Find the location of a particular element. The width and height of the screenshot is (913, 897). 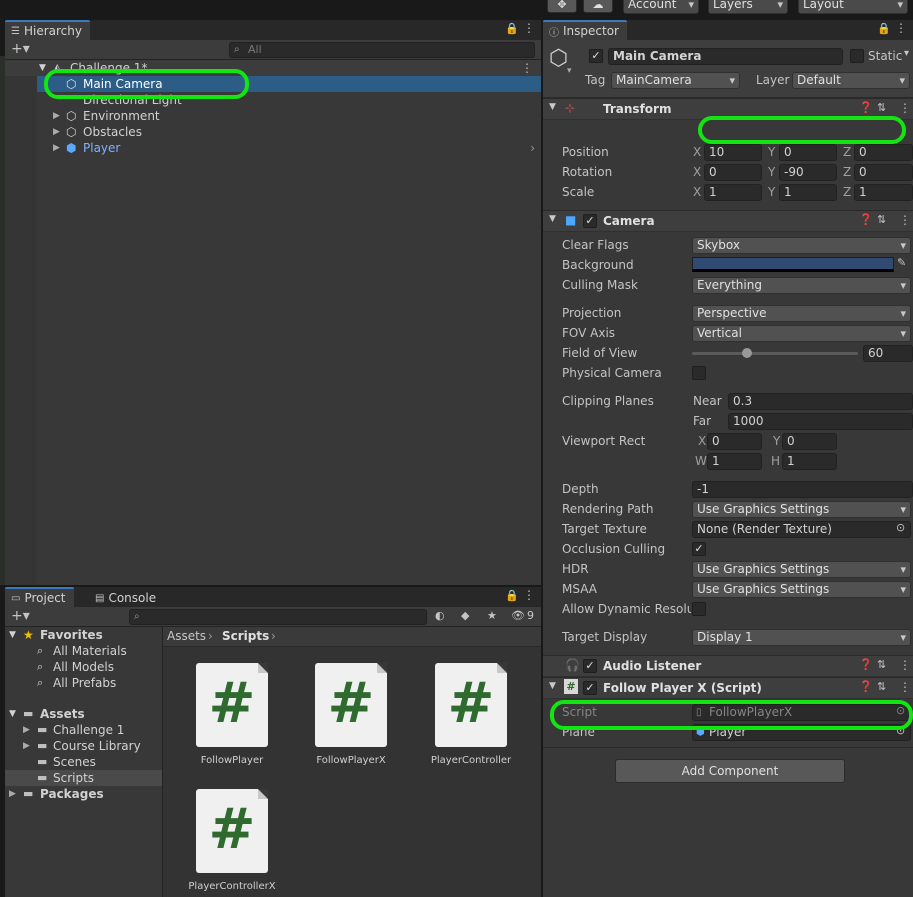

tab-hierarchy: ☰ Hierarchy is located at coordinates (47, 30).